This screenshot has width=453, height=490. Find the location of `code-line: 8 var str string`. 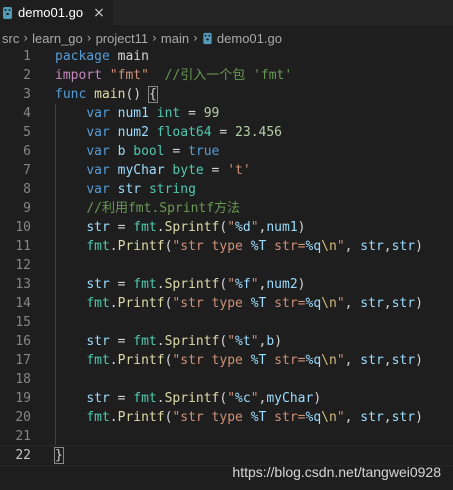

code-line: 8 var str string is located at coordinates (226, 189).